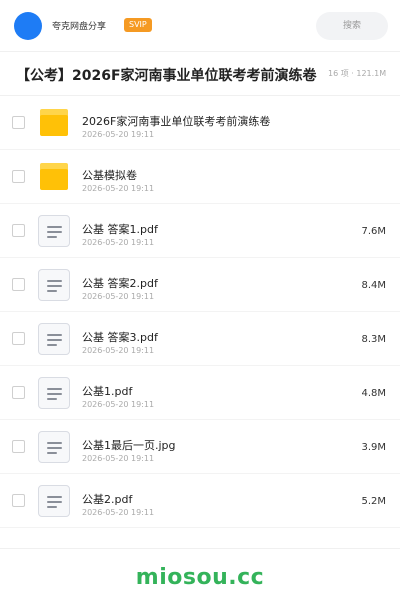 This screenshot has height=600, width=400. What do you see at coordinates (200, 177) in the screenshot?
I see `list-item: 公基模拟卷 2026-05-20 19:11` at bounding box center [200, 177].